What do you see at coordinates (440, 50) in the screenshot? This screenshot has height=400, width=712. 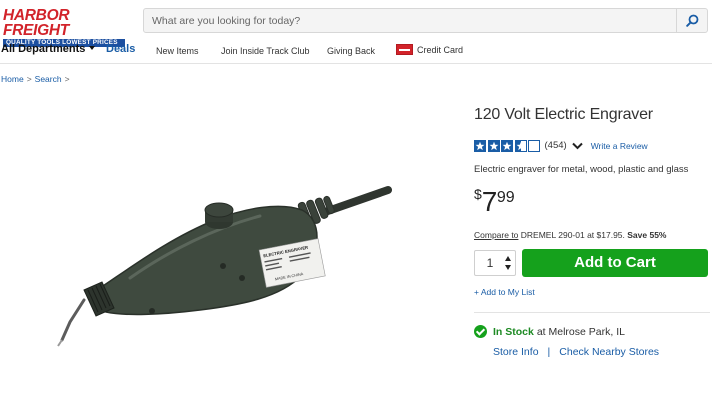 I see `nav-credit-card-label: Credit Card` at bounding box center [440, 50].